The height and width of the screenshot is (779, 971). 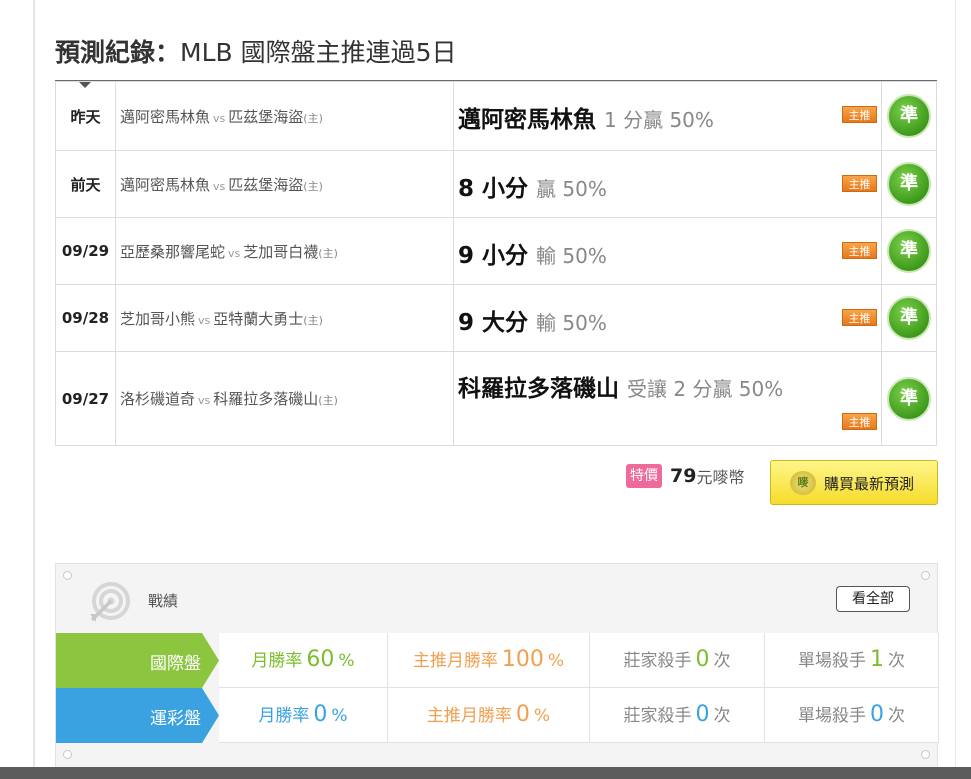 What do you see at coordinates (869, 484) in the screenshot?
I see `buy-button-label: 購買最新預測` at bounding box center [869, 484].